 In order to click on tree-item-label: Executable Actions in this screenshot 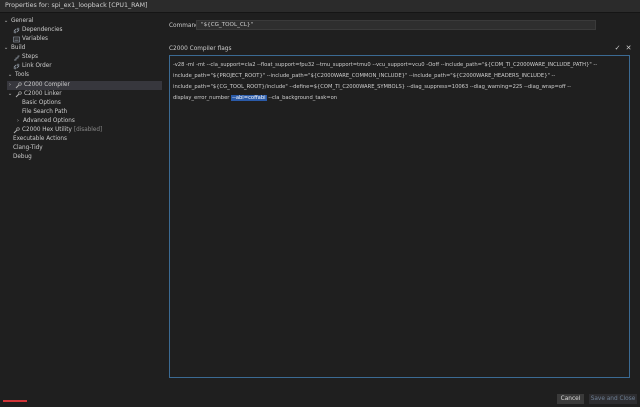, I will do `click(40, 139)`.